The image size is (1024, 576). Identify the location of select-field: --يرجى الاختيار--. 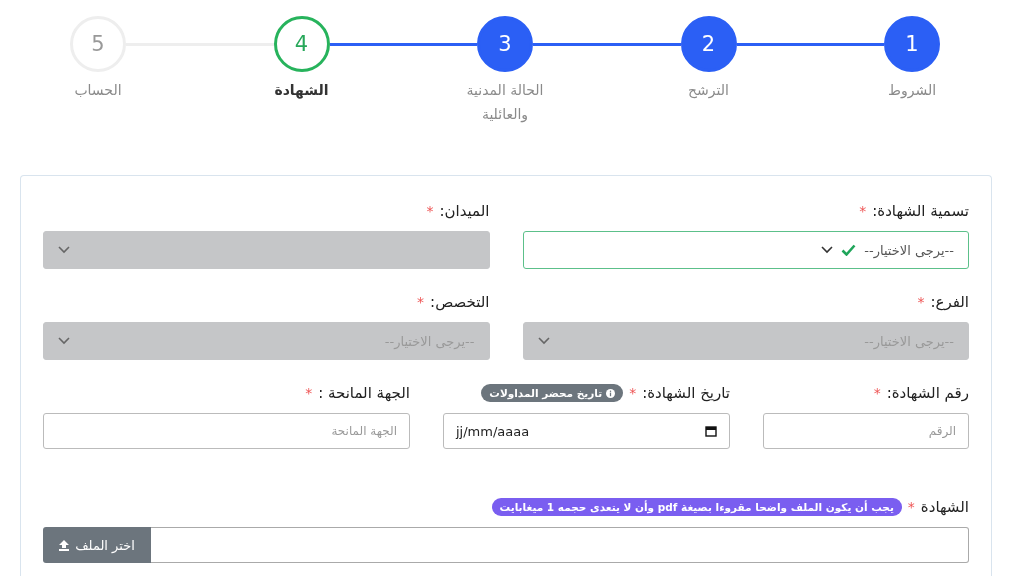
(745, 250).